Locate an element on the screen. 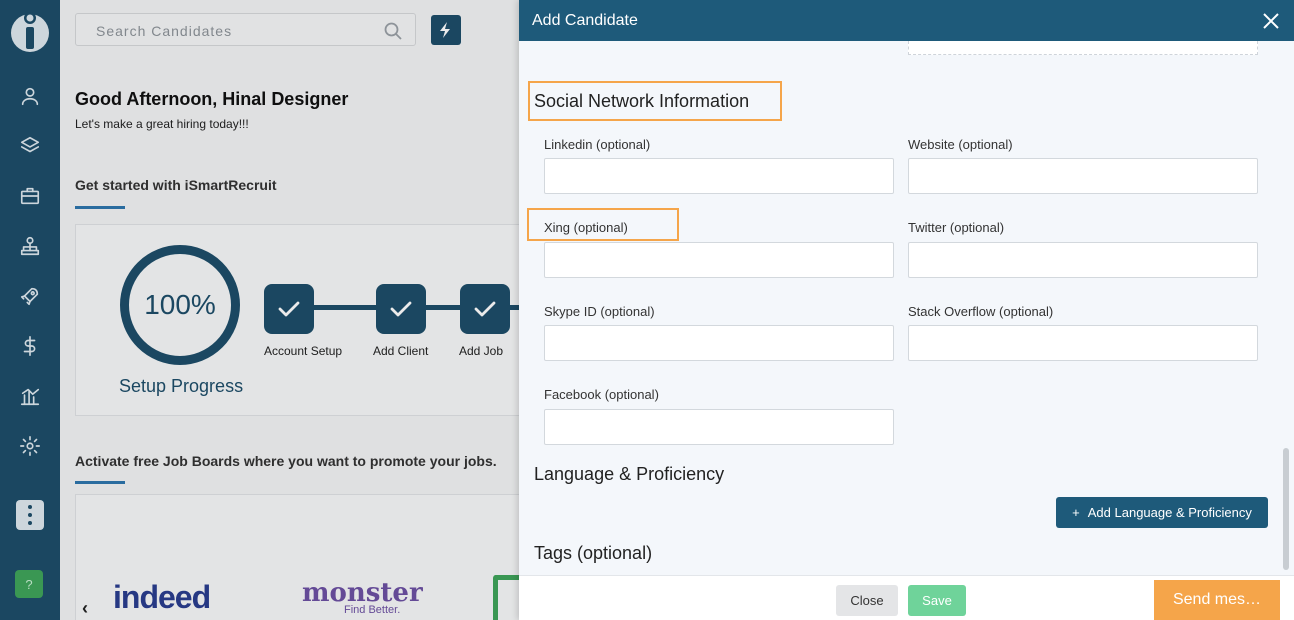 The image size is (1294, 620). facebook-label: Facebook (optional) is located at coordinates (601, 394).